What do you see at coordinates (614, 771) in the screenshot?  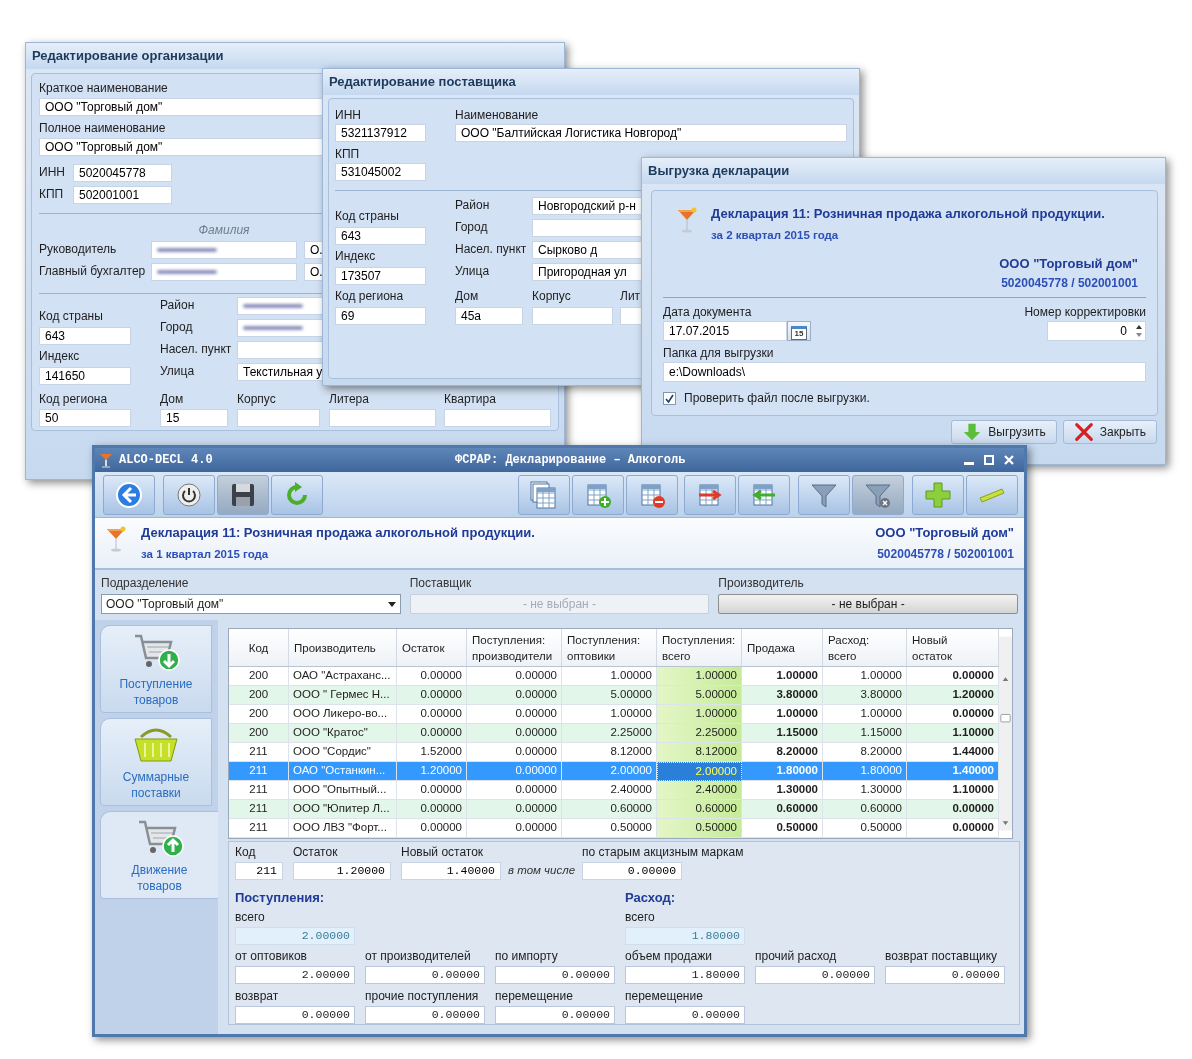 I see `table-row: 211 ОАО "Останкин... 1.20000 0.00000 2.00000 2.00000 1.80000 1.80000 1.40000` at bounding box center [614, 771].